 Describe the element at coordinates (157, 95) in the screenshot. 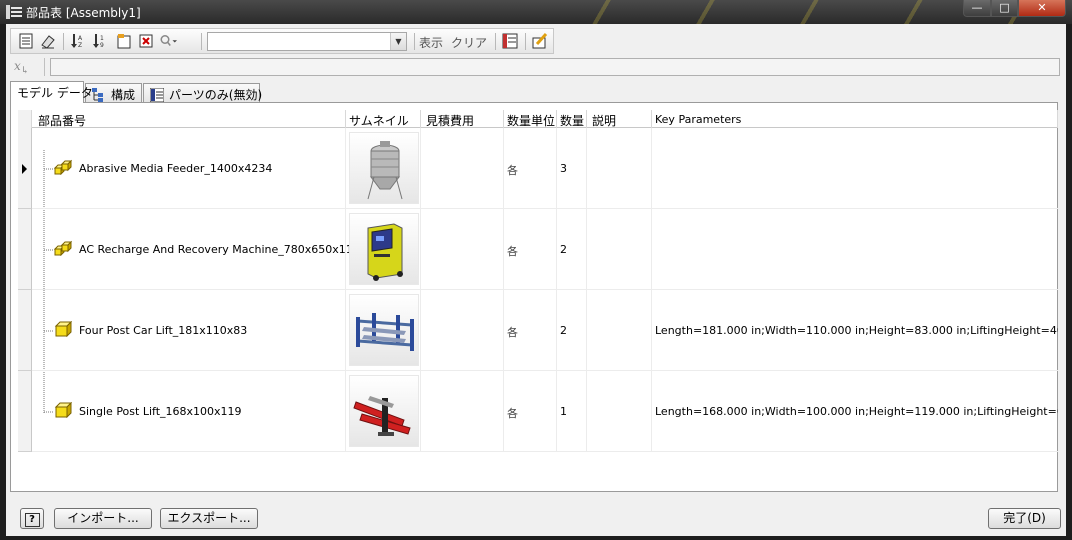

I see `parts-list-icon` at that location.